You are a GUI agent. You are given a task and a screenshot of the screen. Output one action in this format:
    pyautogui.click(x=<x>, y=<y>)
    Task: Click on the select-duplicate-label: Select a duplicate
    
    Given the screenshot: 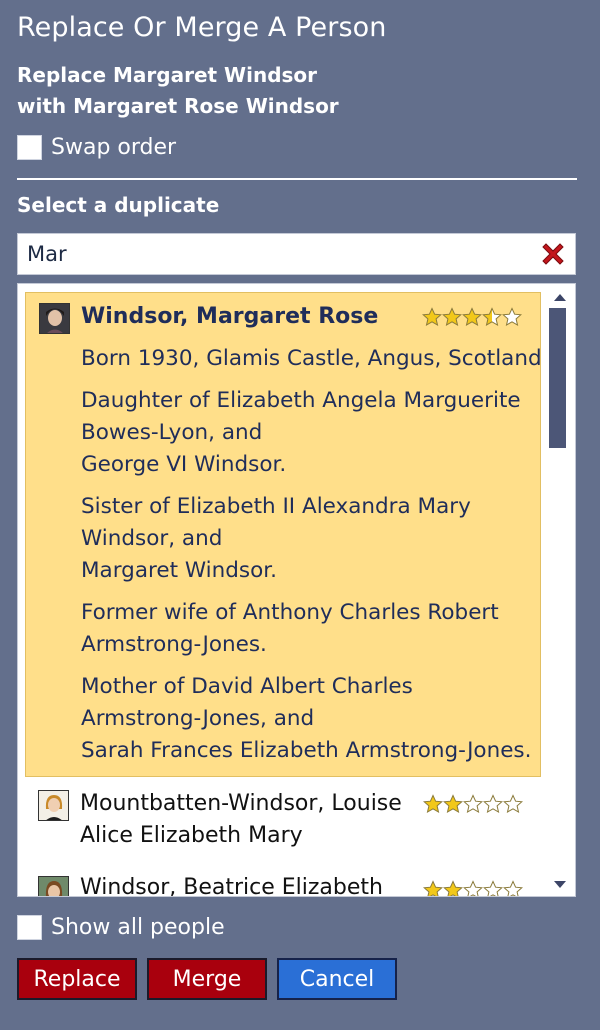 What is the action you would take?
    pyautogui.click(x=118, y=205)
    